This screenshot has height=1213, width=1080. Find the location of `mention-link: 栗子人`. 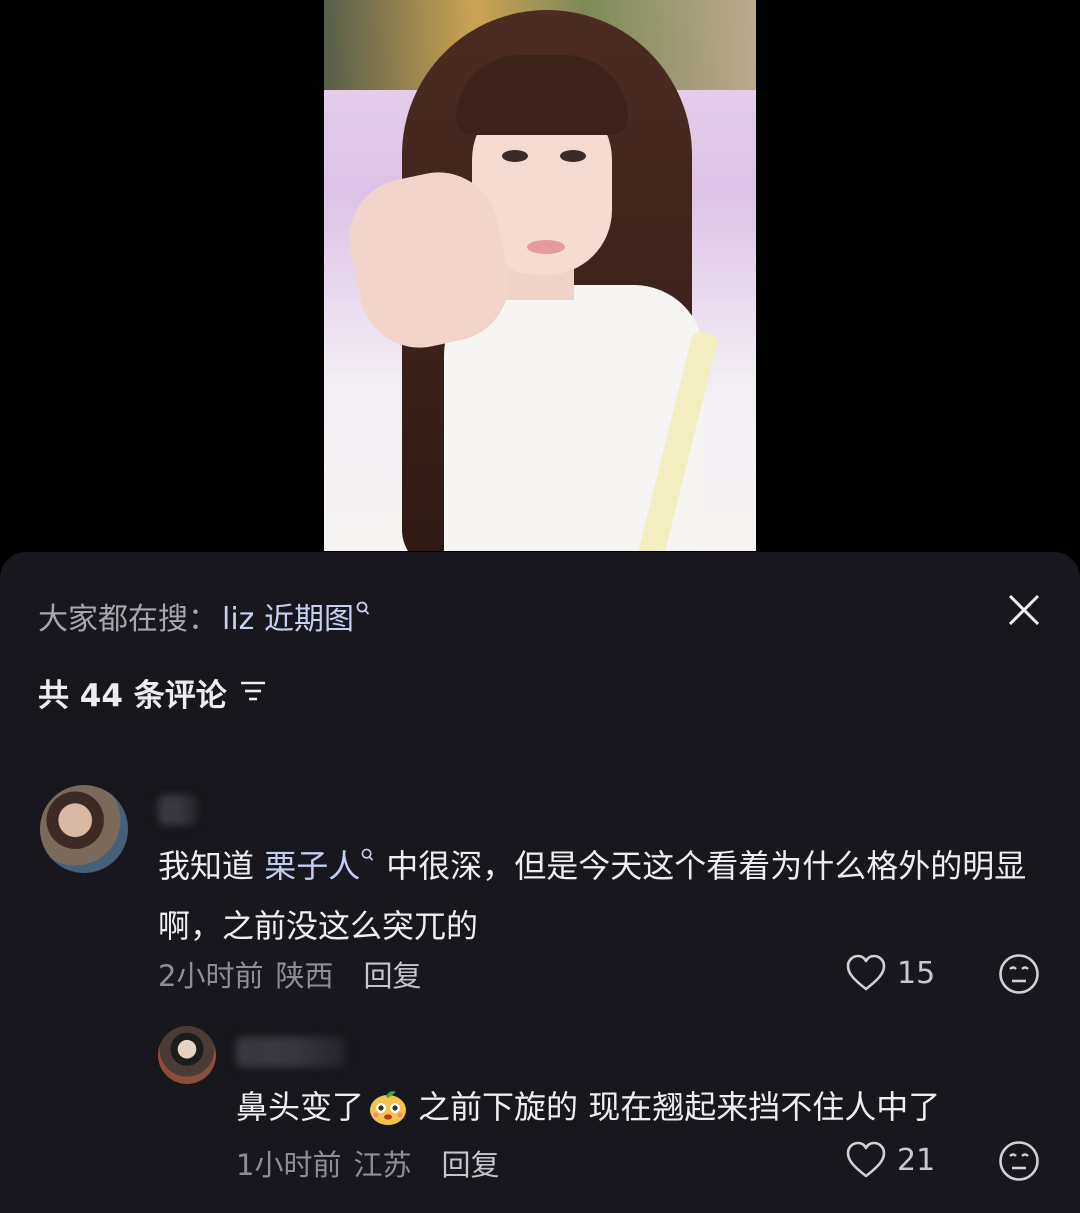

mention-link: 栗子人 is located at coordinates (312, 866).